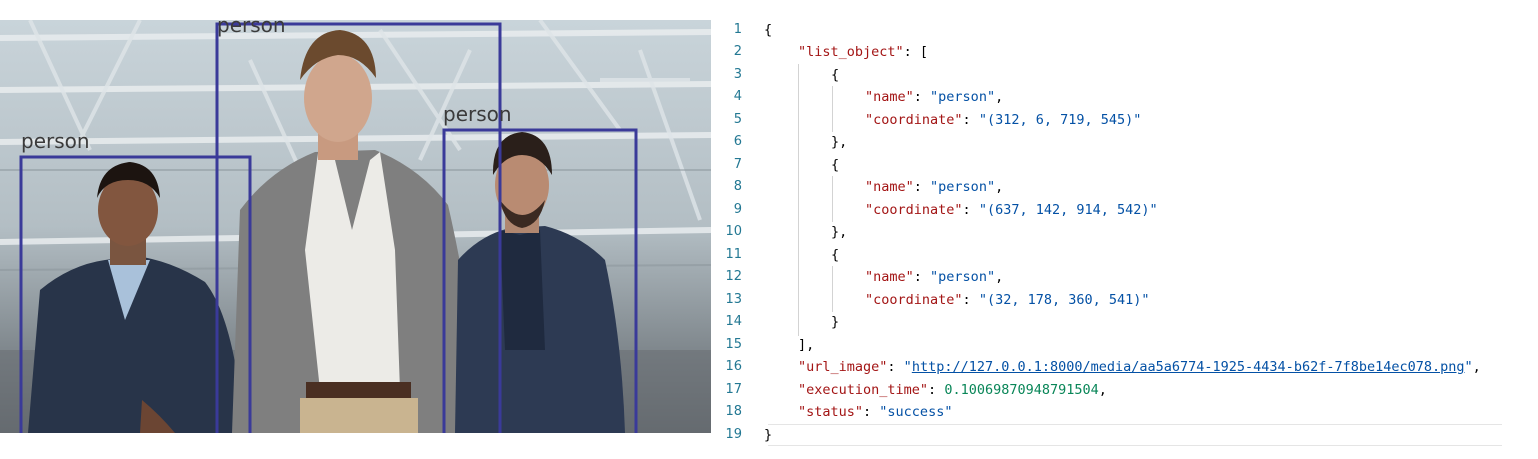 The height and width of the screenshot is (459, 1538). I want to click on json-key: "status", so click(831, 412).